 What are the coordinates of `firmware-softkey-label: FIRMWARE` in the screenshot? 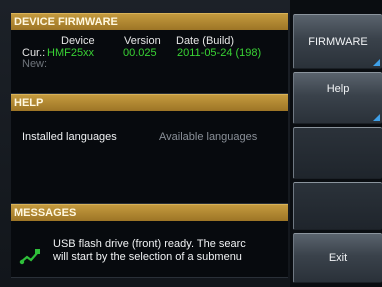 It's located at (338, 42).